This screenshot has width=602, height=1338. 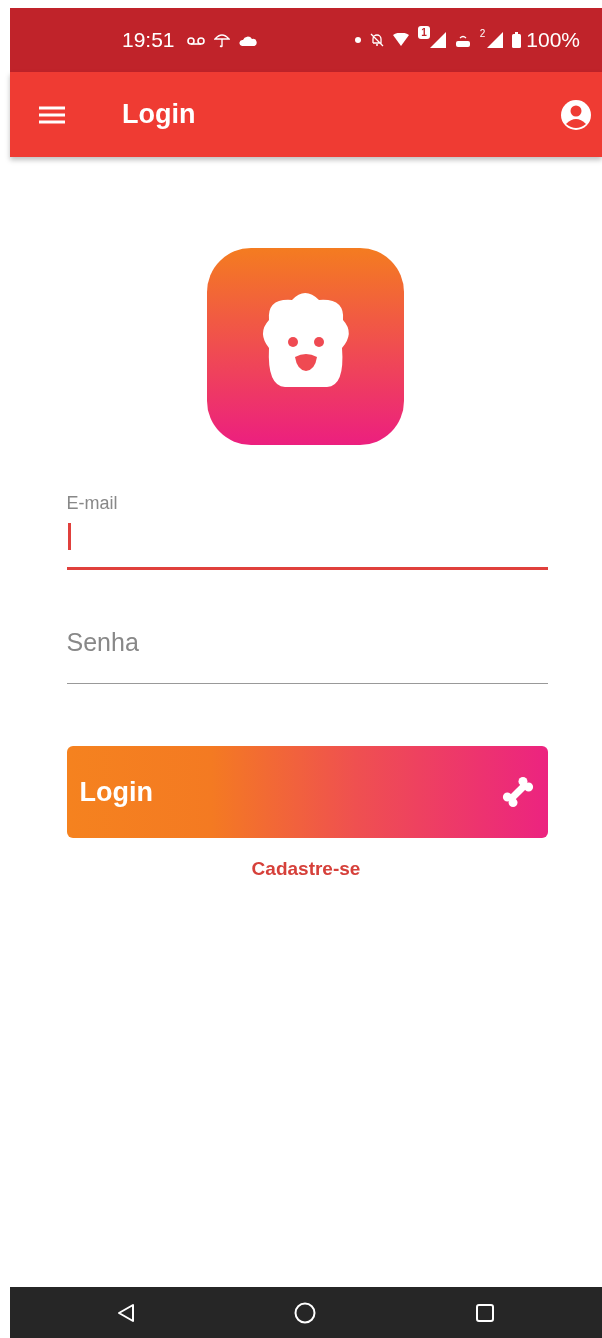 What do you see at coordinates (195, 40) in the screenshot?
I see `voicemail-icon` at bounding box center [195, 40].